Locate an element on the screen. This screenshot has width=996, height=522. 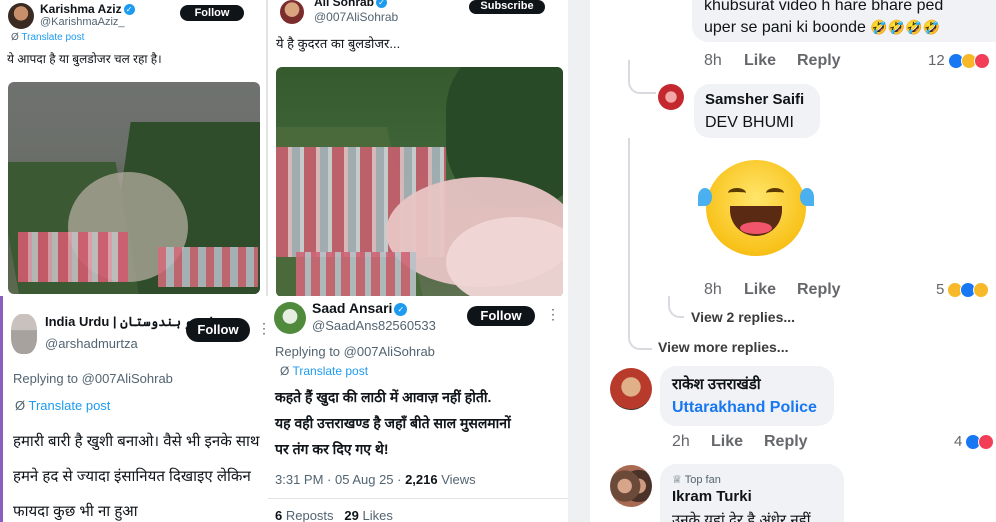
commenter-name: राकेश उत्तराखंडी is located at coordinates (716, 384).